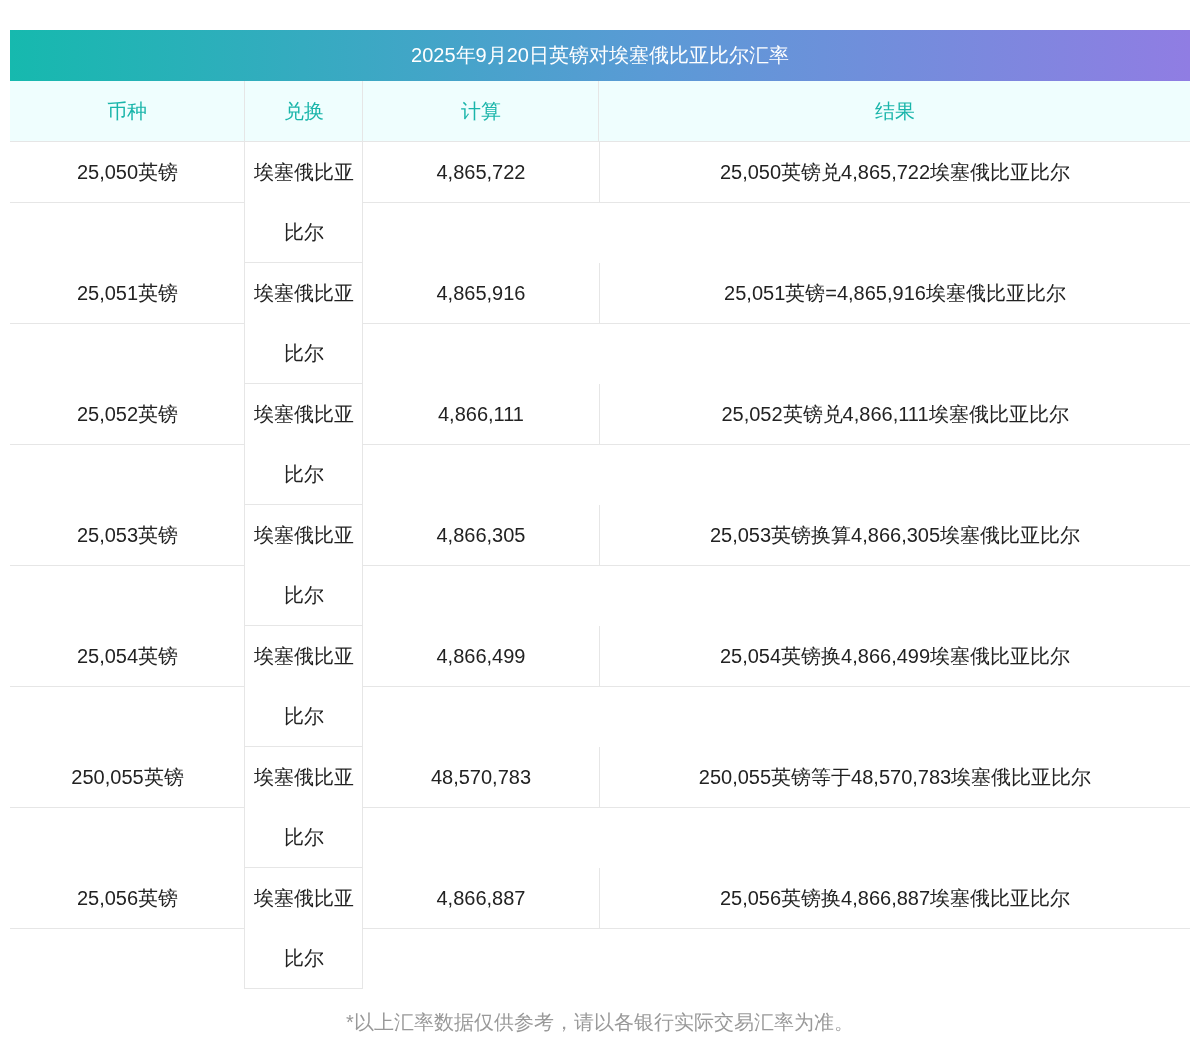  I want to click on table-cell: 4,866,887, so click(481, 898).